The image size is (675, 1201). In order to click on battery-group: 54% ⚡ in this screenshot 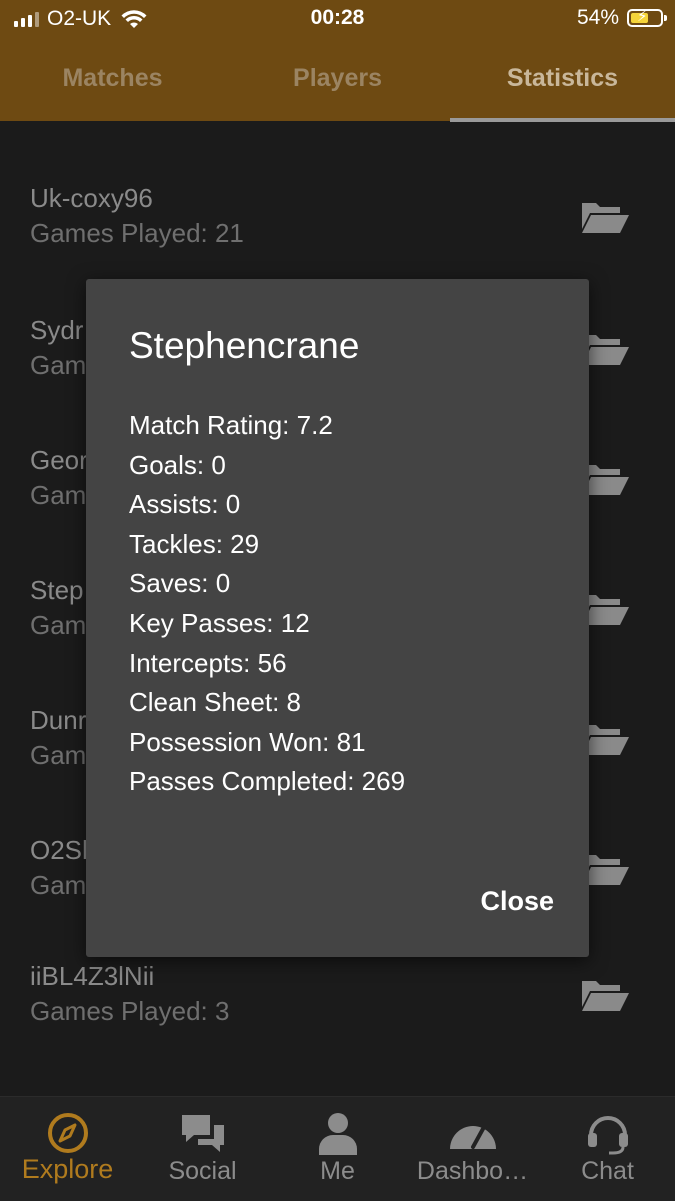, I will do `click(621, 18)`.